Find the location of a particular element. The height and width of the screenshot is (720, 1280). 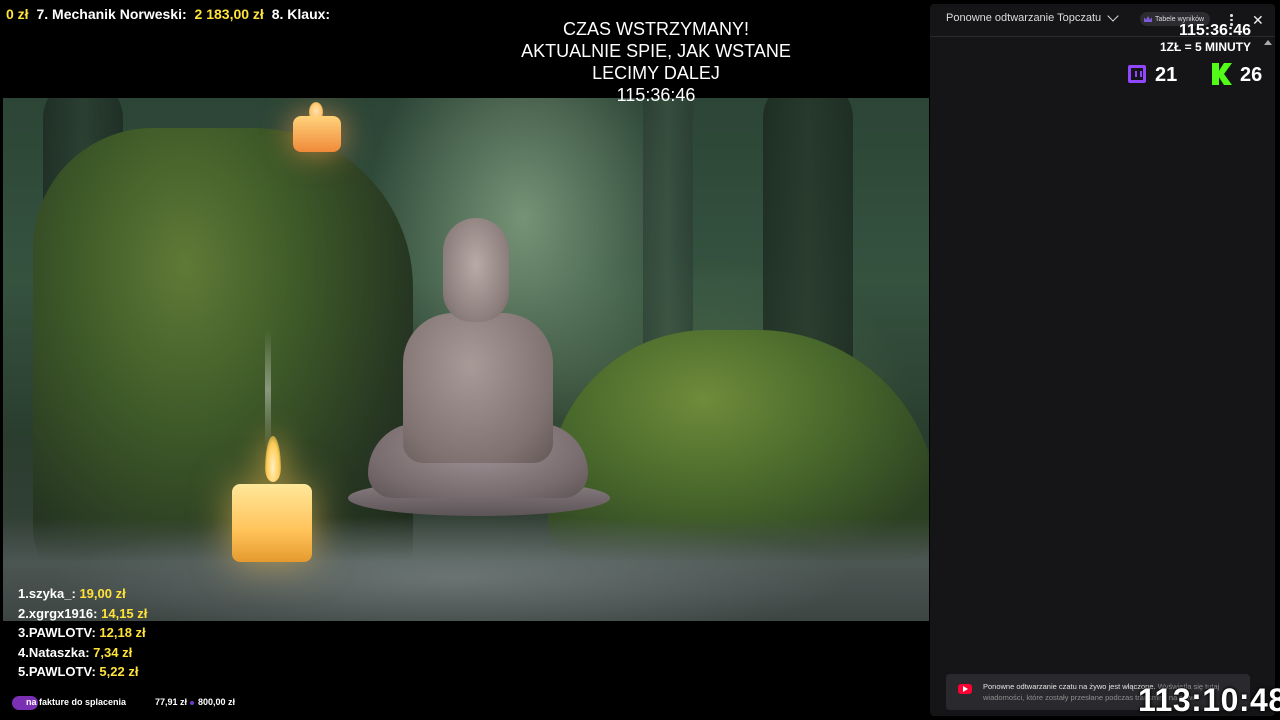

twitch-viewer-count: 21 is located at coordinates (1166, 75).